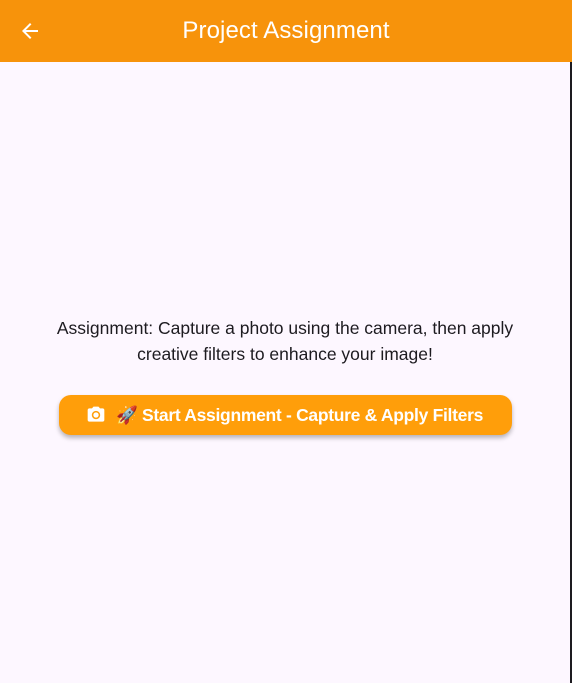  What do you see at coordinates (96, 415) in the screenshot?
I see `camera-icon` at bounding box center [96, 415].